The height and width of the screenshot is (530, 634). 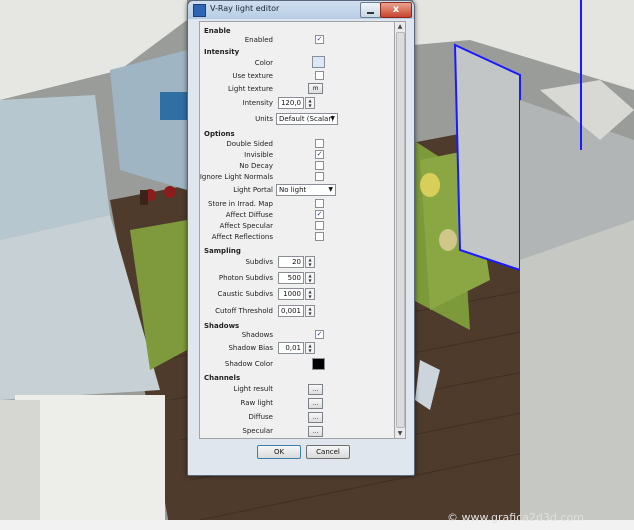 I want to click on store-irrad-label: Store in Irrad. Map, so click(x=240, y=204).